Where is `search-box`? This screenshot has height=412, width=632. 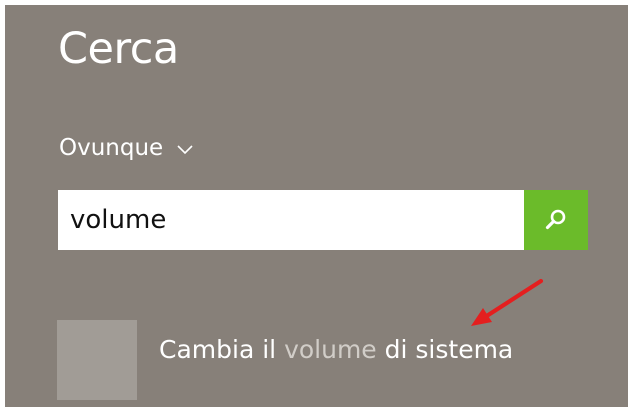 search-box is located at coordinates (323, 220).